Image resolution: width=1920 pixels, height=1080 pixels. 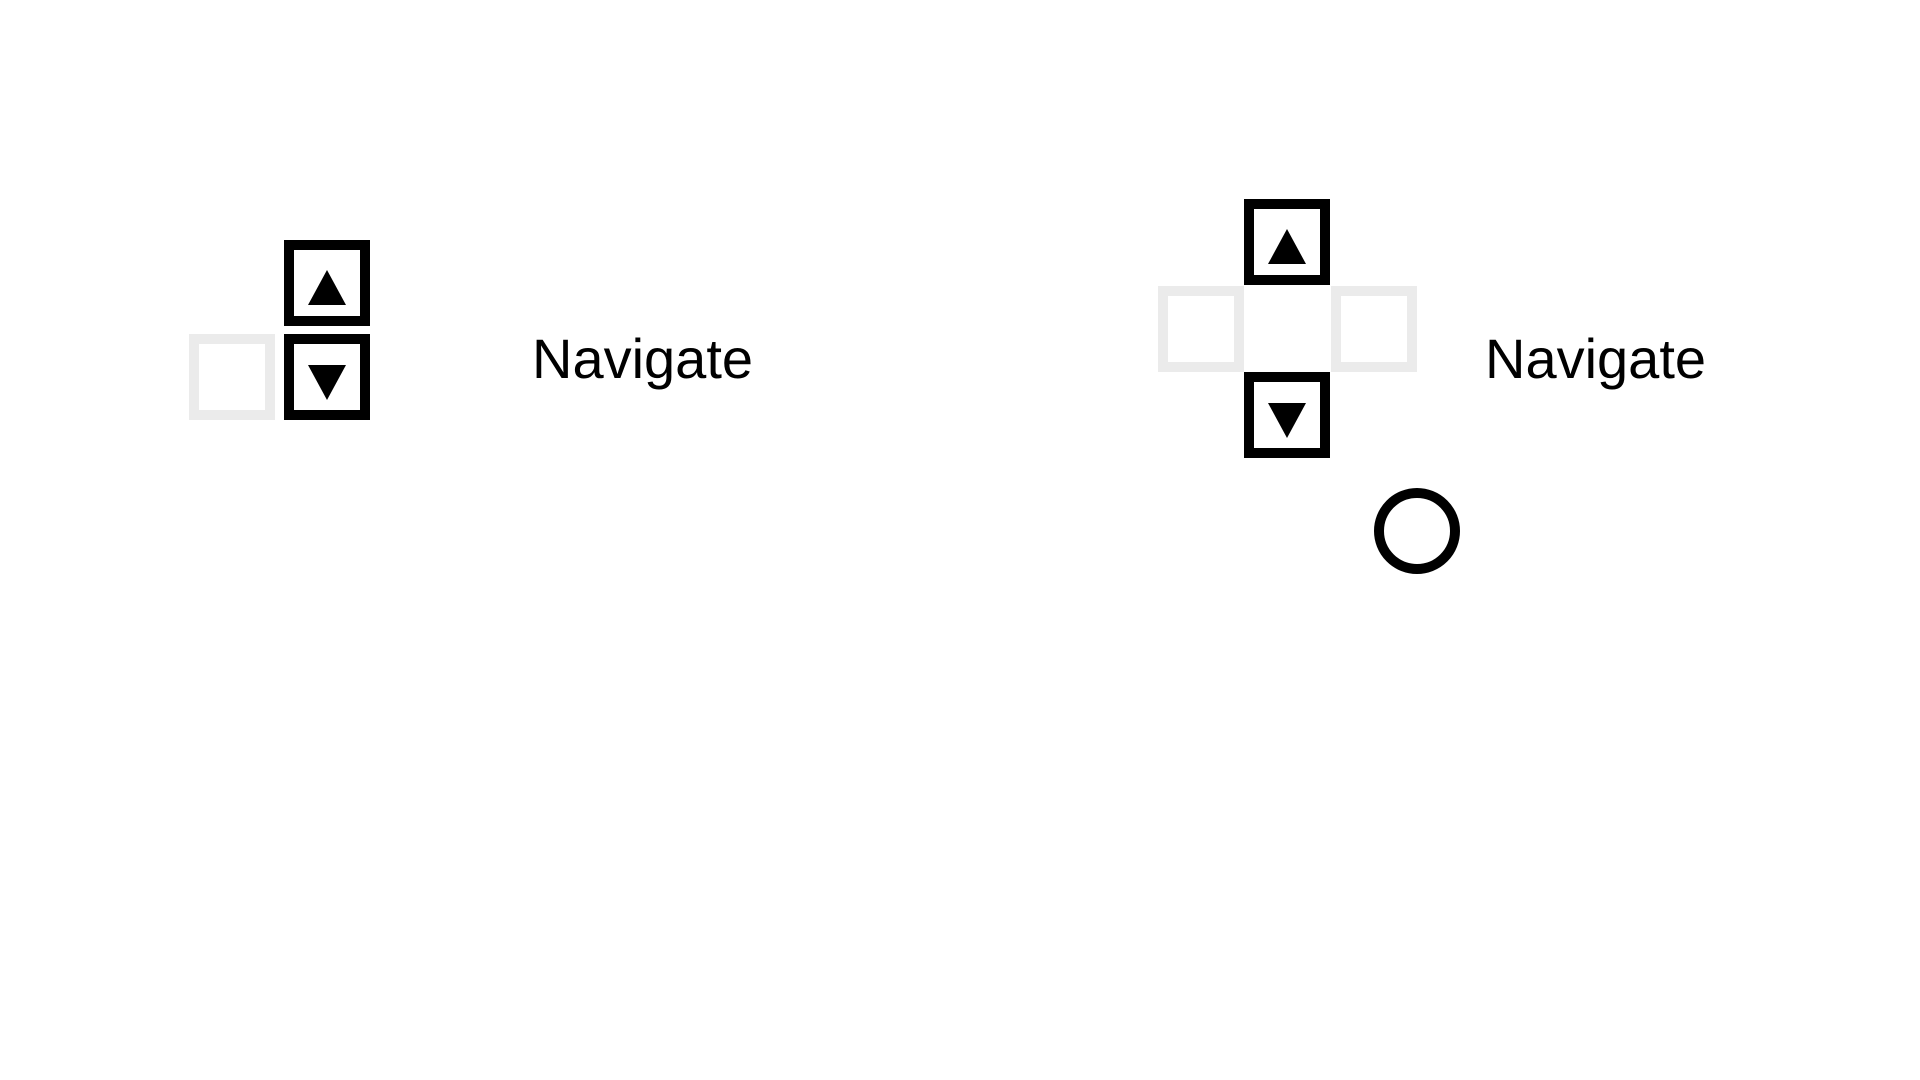 What do you see at coordinates (1417, 531) in the screenshot?
I see `circle-button-icon` at bounding box center [1417, 531].